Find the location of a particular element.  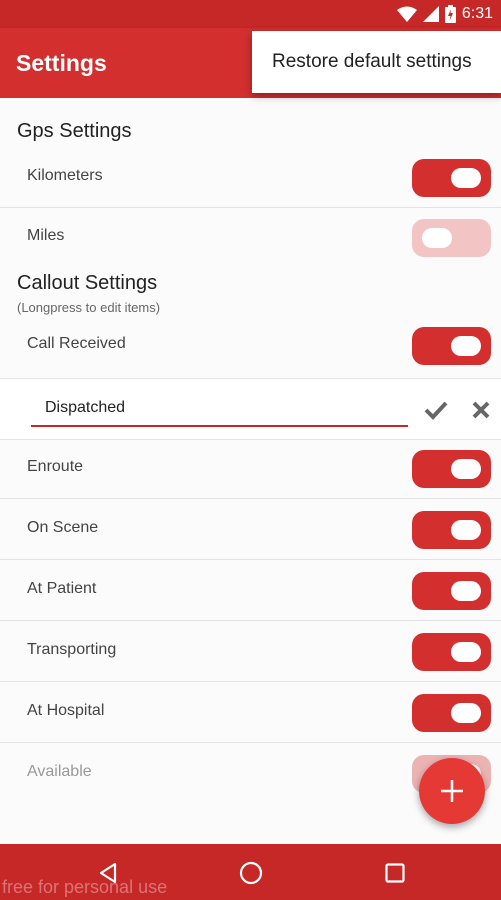

call-received-toggle is located at coordinates (451, 346).